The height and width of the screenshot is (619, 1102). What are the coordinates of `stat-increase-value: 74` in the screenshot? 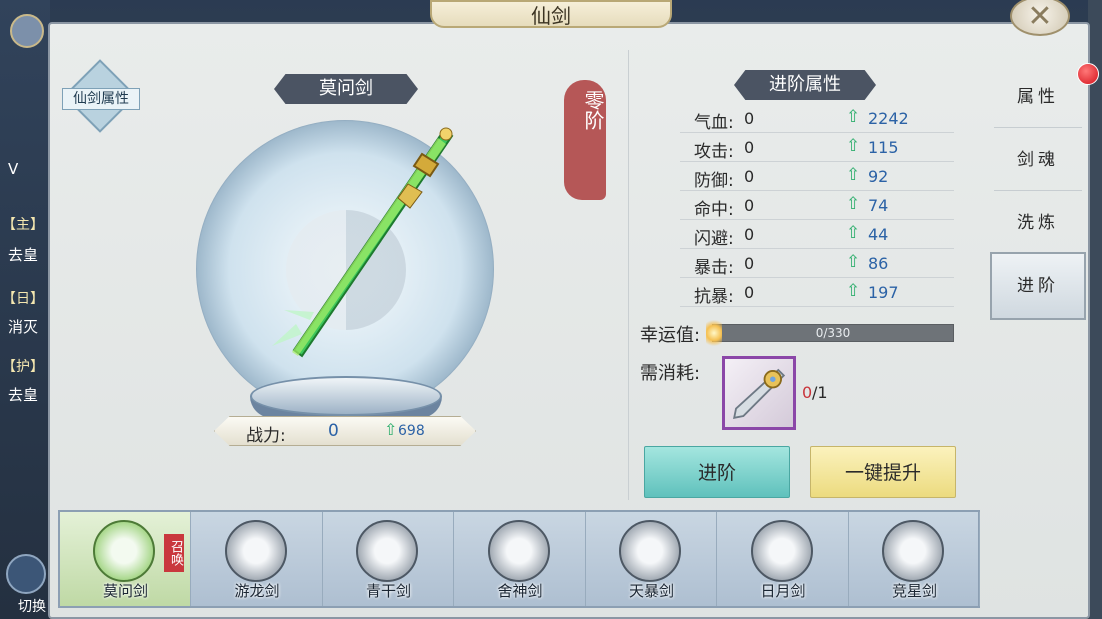 It's located at (878, 205).